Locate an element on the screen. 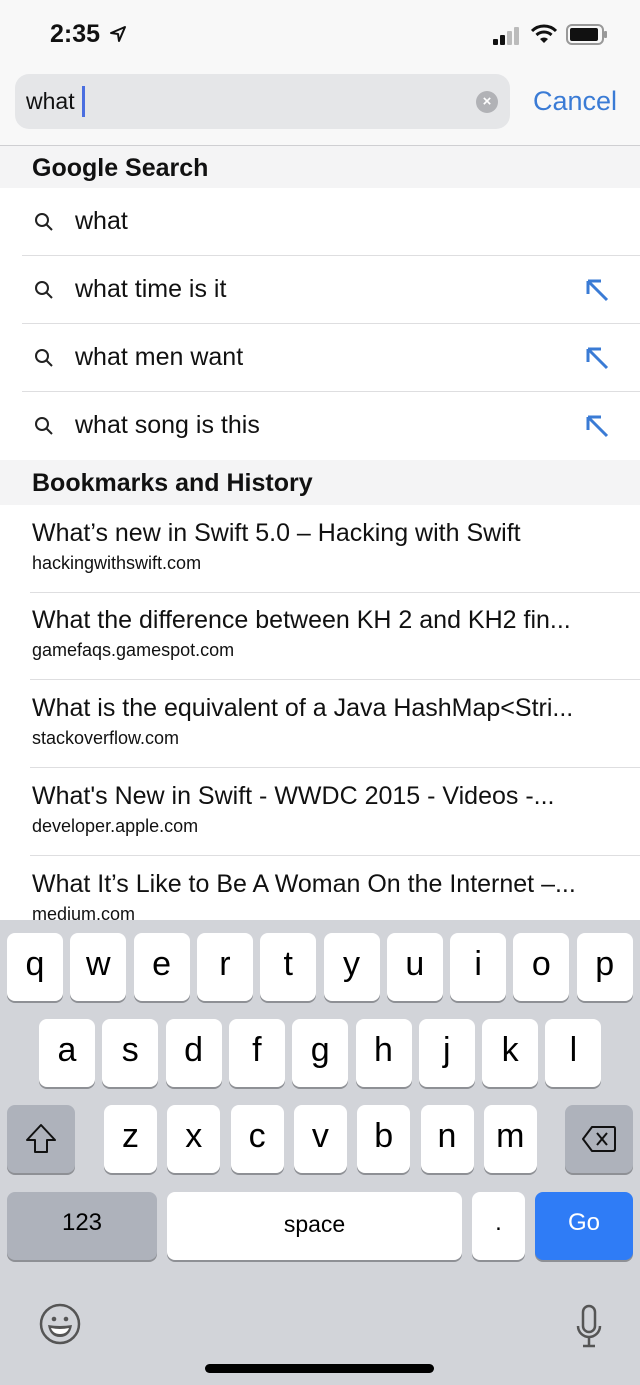 Image resolution: width=640 pixels, height=1385 pixels. shift-key is located at coordinates (41, 1139).